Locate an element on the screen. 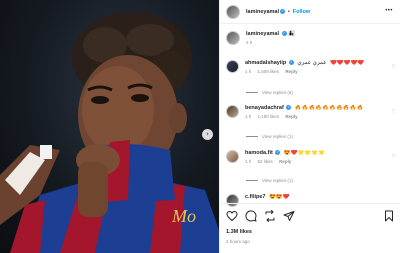  comment-username: c.filipe7 is located at coordinates (255, 197).